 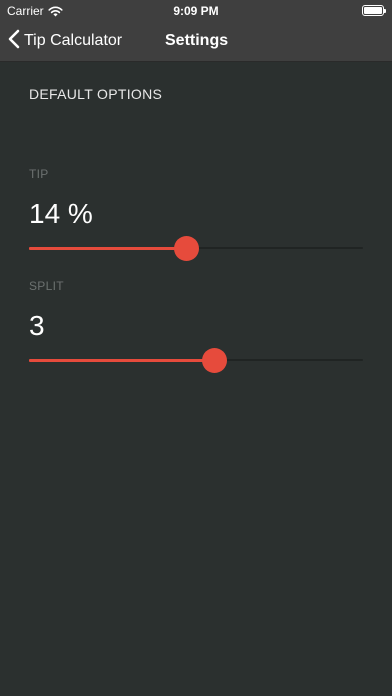 I want to click on tip-slider-fill, so click(x=107, y=248).